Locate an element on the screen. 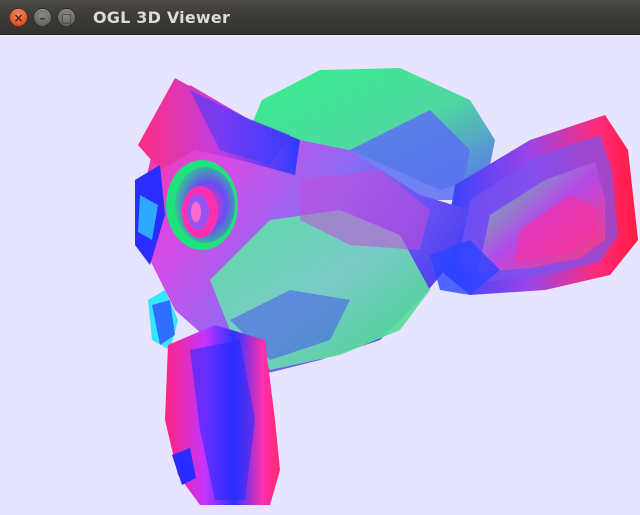  minimize-button: – is located at coordinates (42, 17).